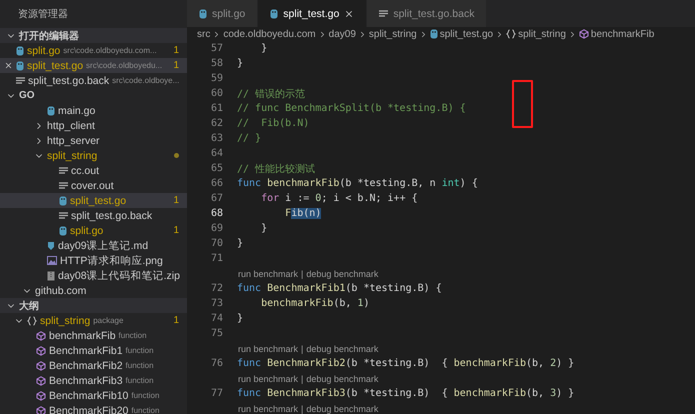  Describe the element at coordinates (86, 366) in the screenshot. I see `symbol-name: BenchmarkFib2` at that location.